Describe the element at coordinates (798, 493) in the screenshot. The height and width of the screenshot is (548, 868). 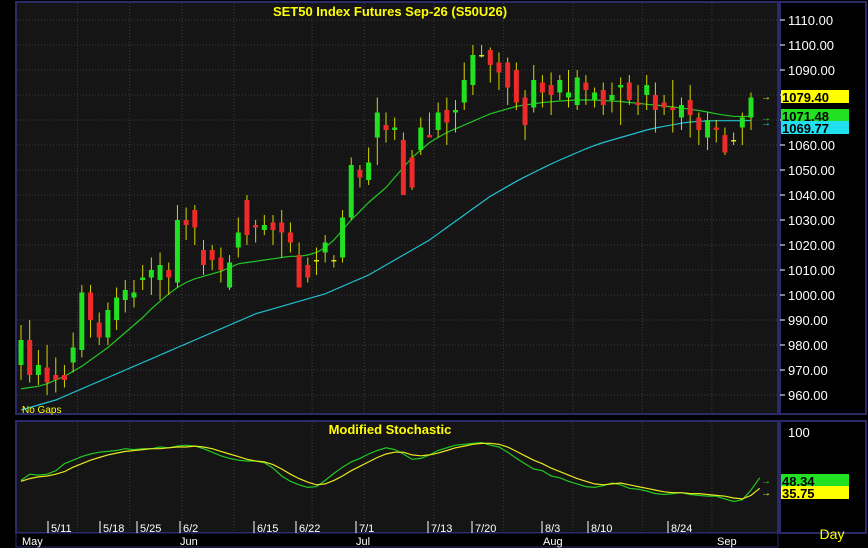
I see `stochastic-d-tag-label: 35.75` at that location.